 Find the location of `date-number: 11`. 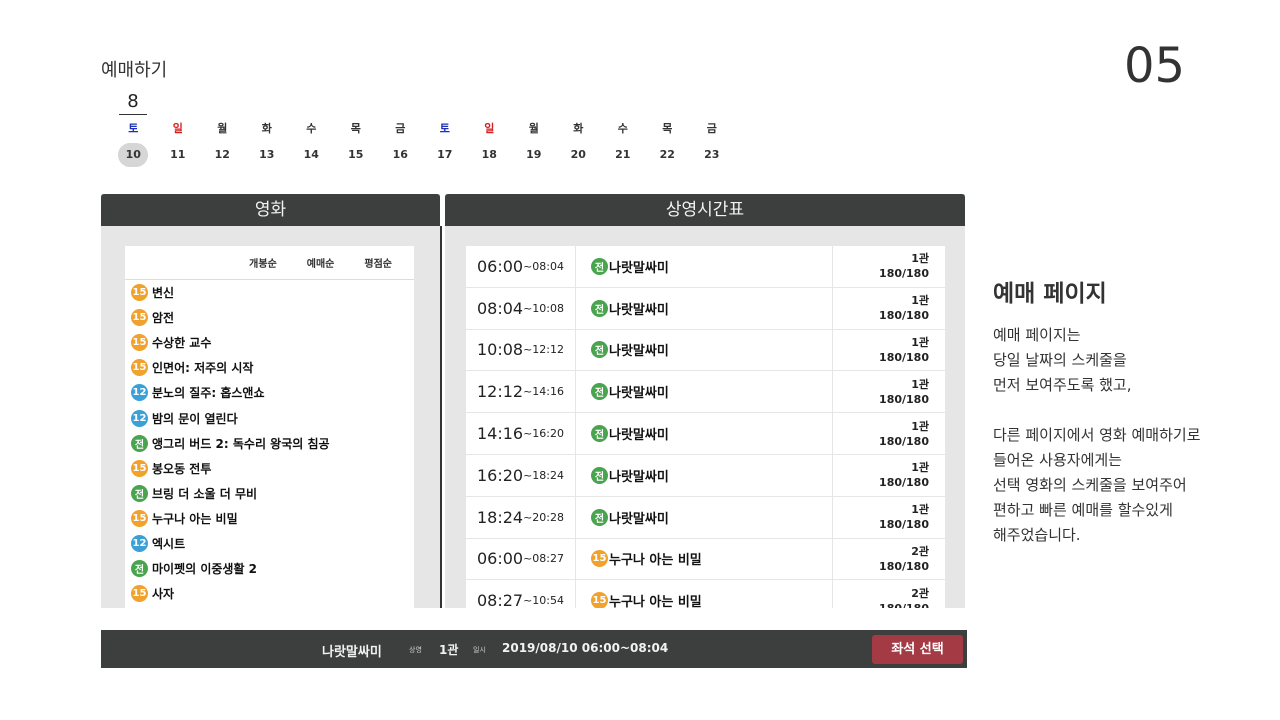

date-number: 11 is located at coordinates (178, 154).